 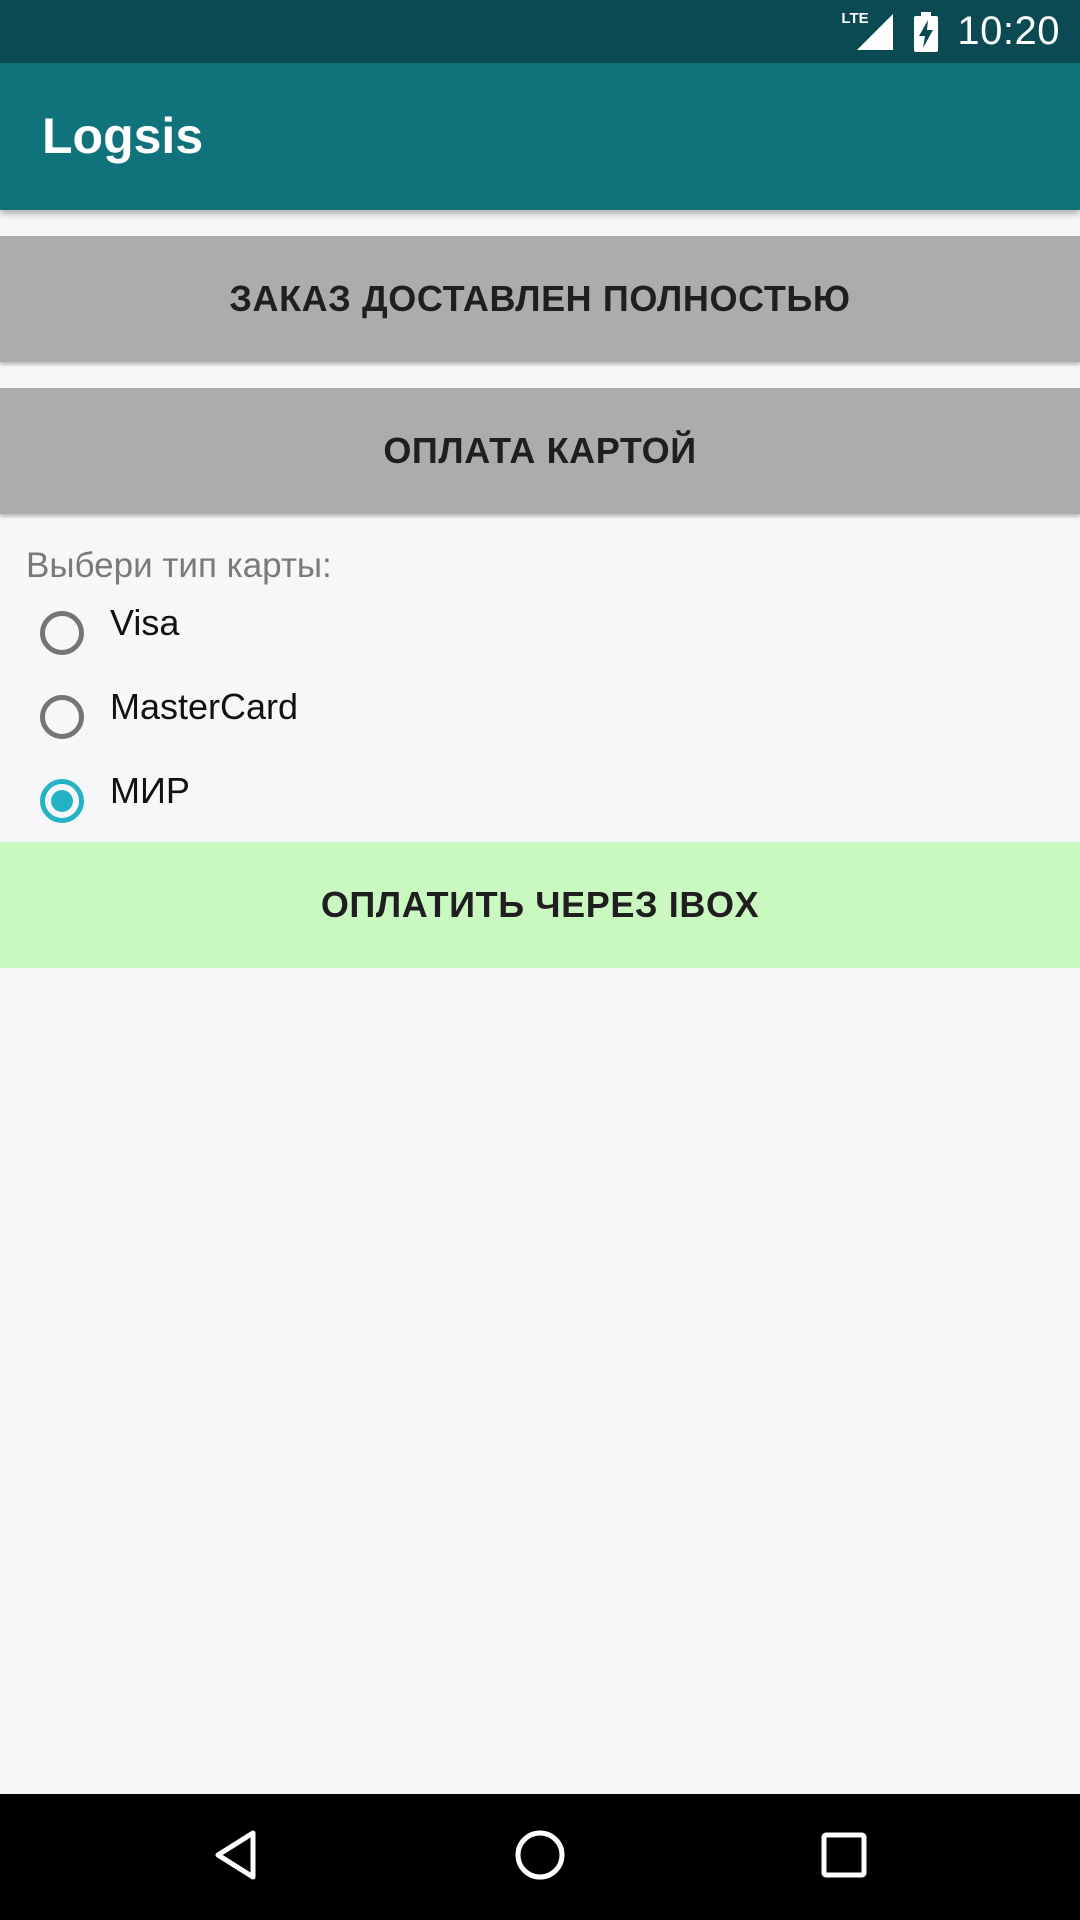 I want to click on navigation-bar, so click(x=540, y=1857).